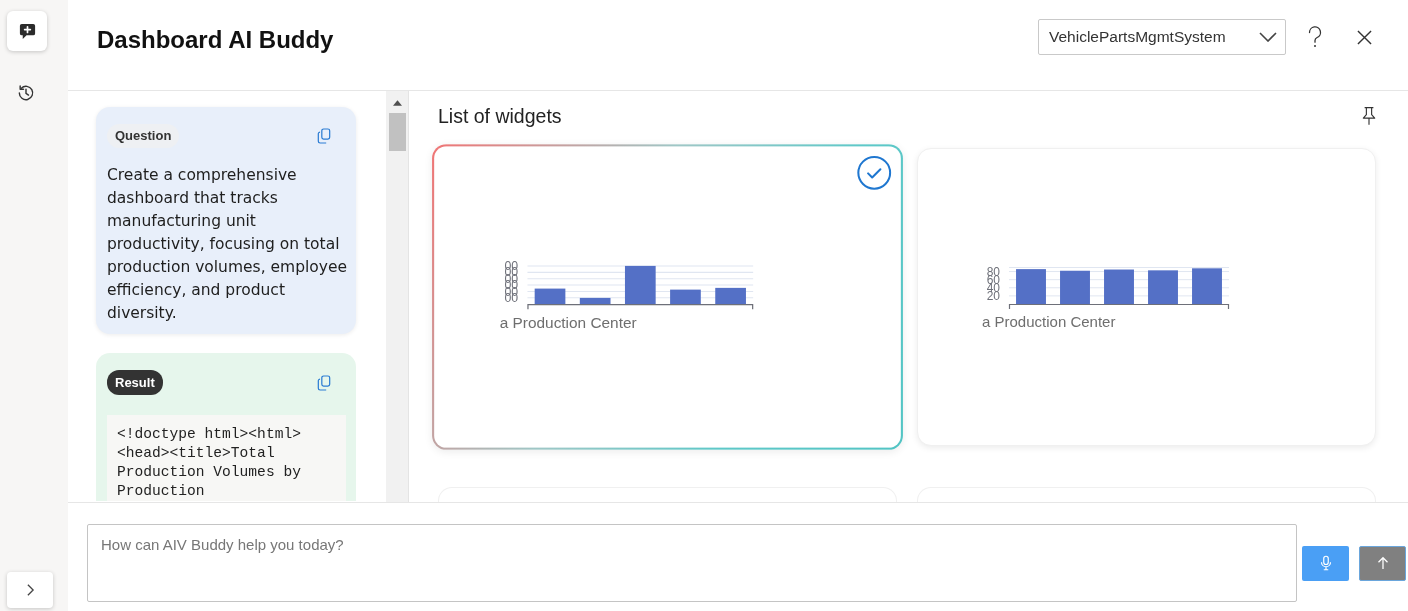  Describe the element at coordinates (992, 295) in the screenshot. I see `axis-tick-label: 20` at that location.